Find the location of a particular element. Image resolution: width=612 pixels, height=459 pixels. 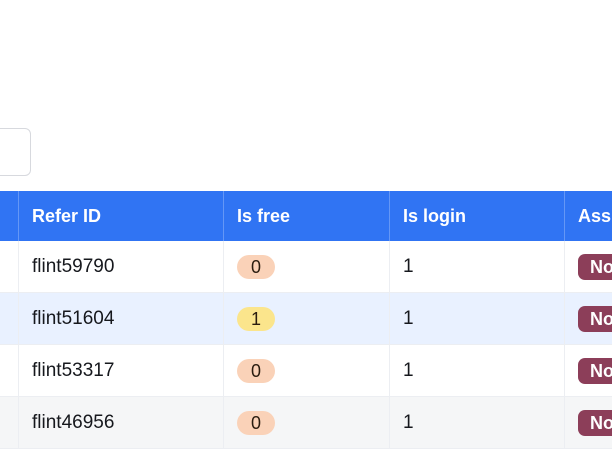

refer-id-cell: flint46956 is located at coordinates (121, 422).